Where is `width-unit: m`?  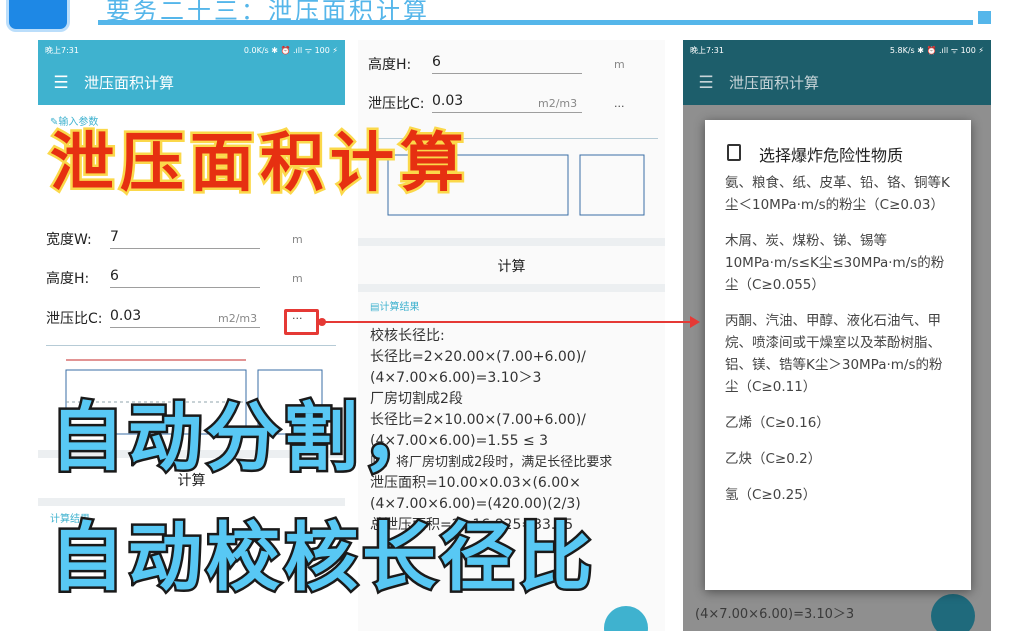 width-unit: m is located at coordinates (297, 239).